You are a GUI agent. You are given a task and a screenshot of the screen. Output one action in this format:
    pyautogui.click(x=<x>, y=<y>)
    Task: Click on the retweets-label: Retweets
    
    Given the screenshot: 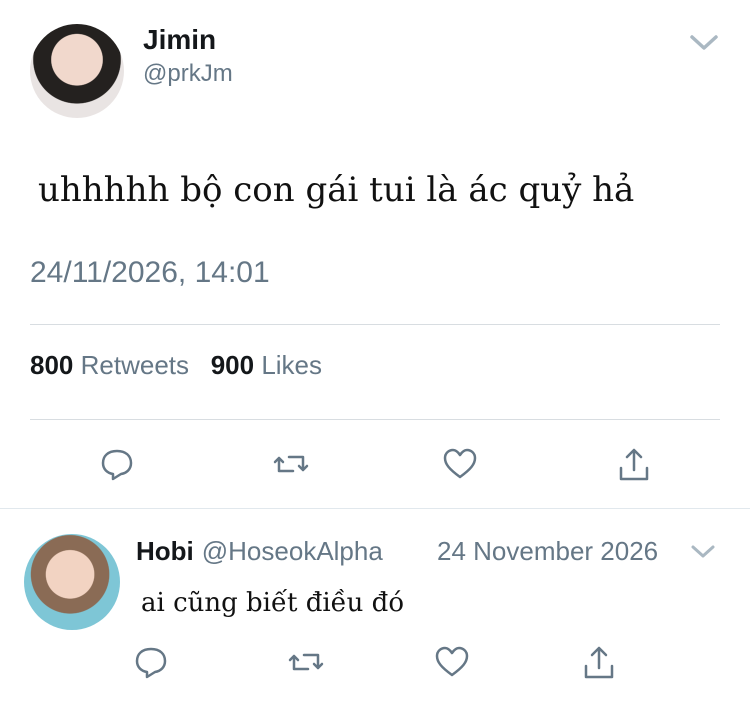 What is the action you would take?
    pyautogui.click(x=135, y=365)
    